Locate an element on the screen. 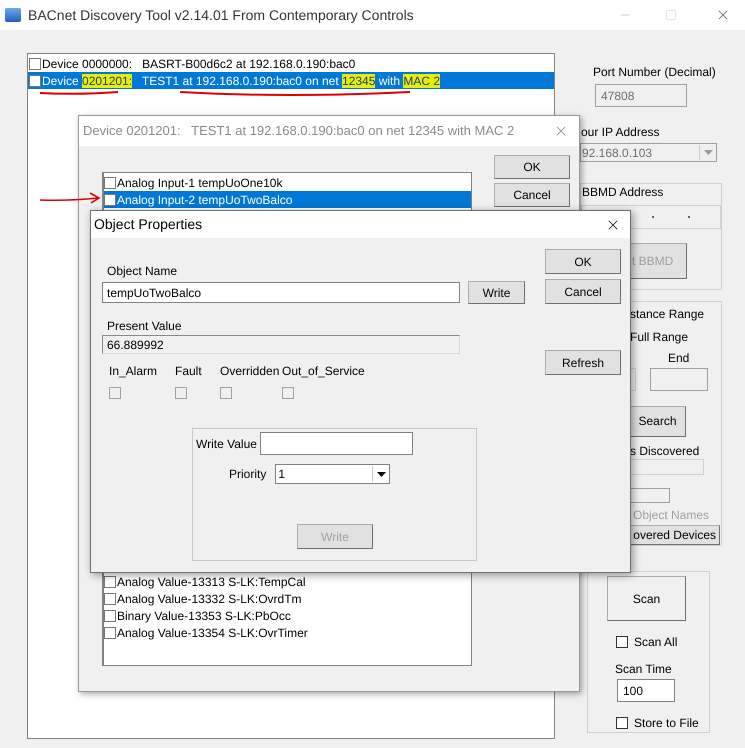  scan-button: Scan is located at coordinates (646, 598).